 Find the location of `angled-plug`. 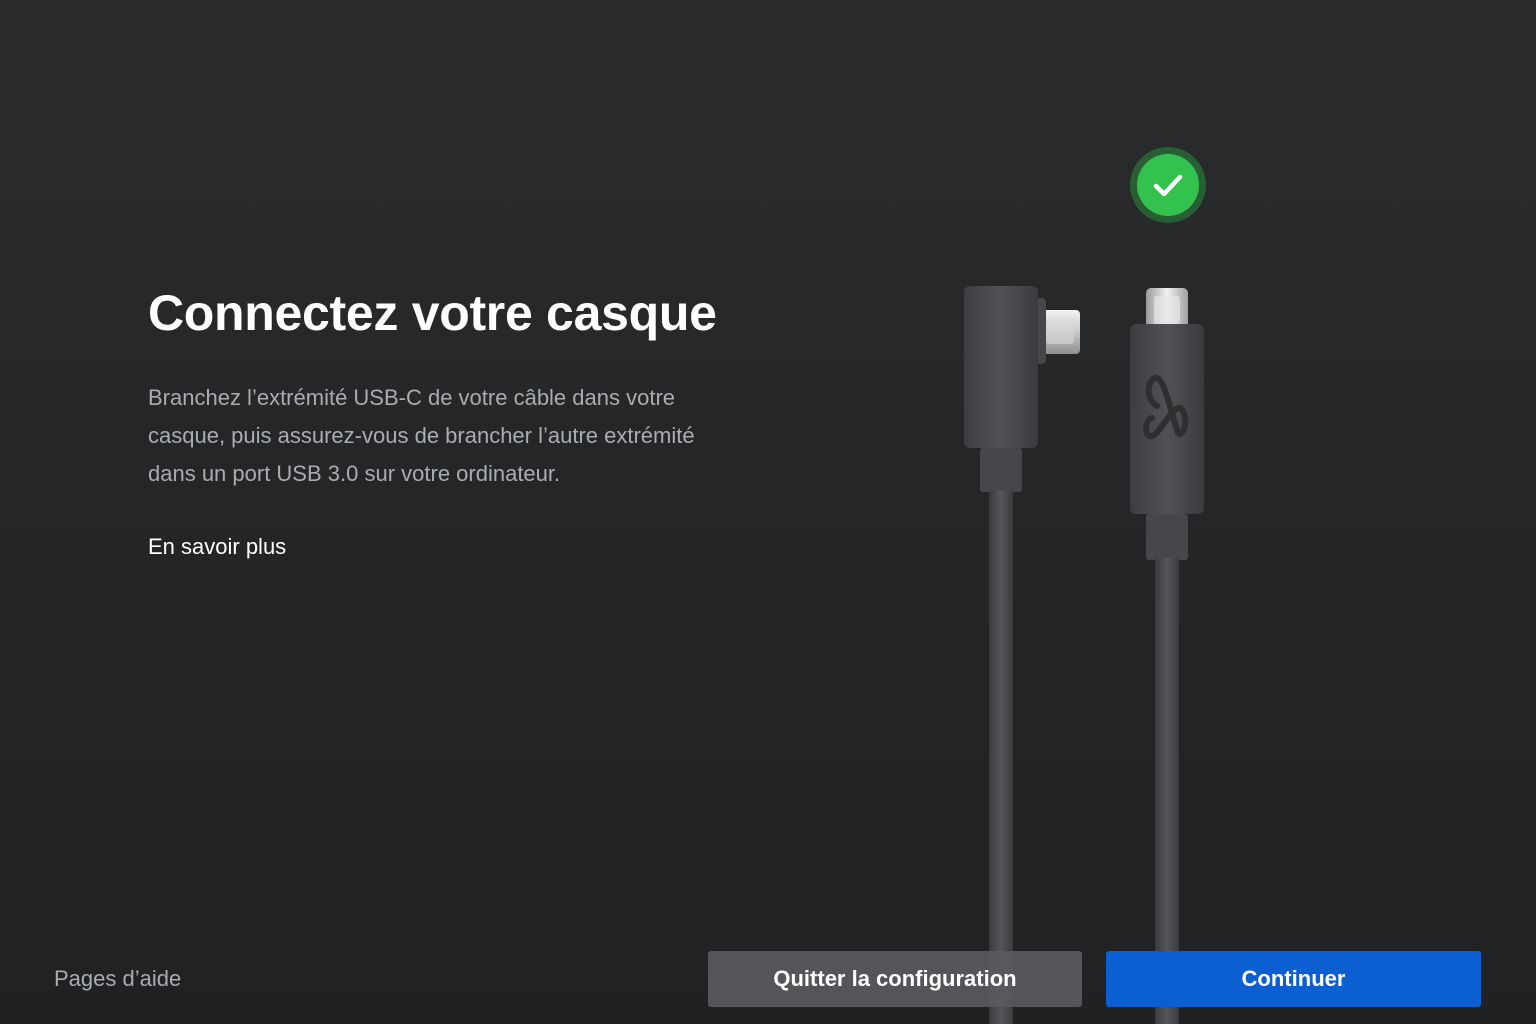

angled-plug is located at coordinates (1022, 655).